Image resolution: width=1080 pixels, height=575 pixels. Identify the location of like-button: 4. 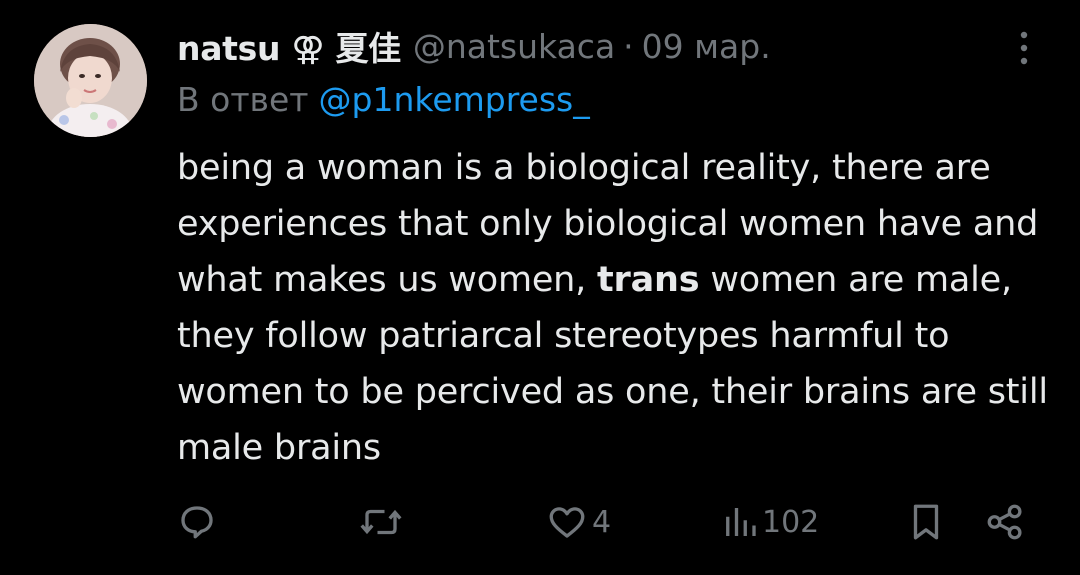
(578, 522).